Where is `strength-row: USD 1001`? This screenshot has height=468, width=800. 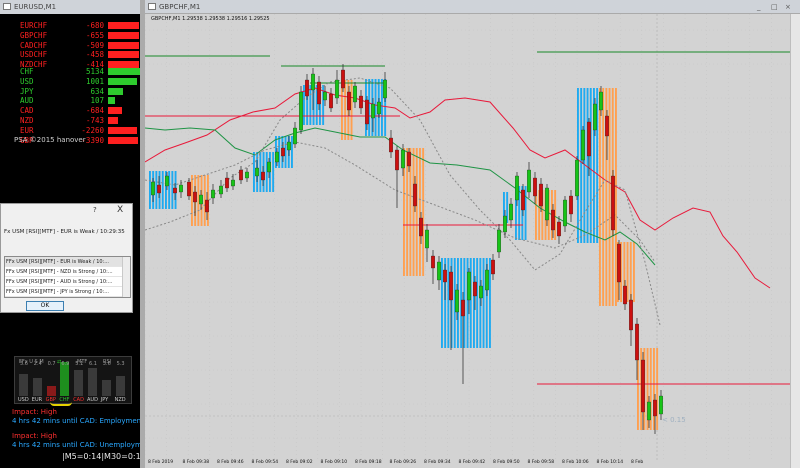 strength-row: USD 1001 is located at coordinates (79, 81).